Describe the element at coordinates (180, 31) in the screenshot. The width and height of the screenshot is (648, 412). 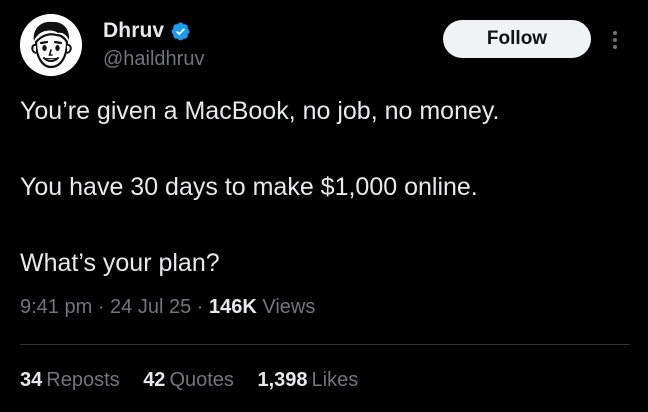
I see `verified-badge-icon` at that location.